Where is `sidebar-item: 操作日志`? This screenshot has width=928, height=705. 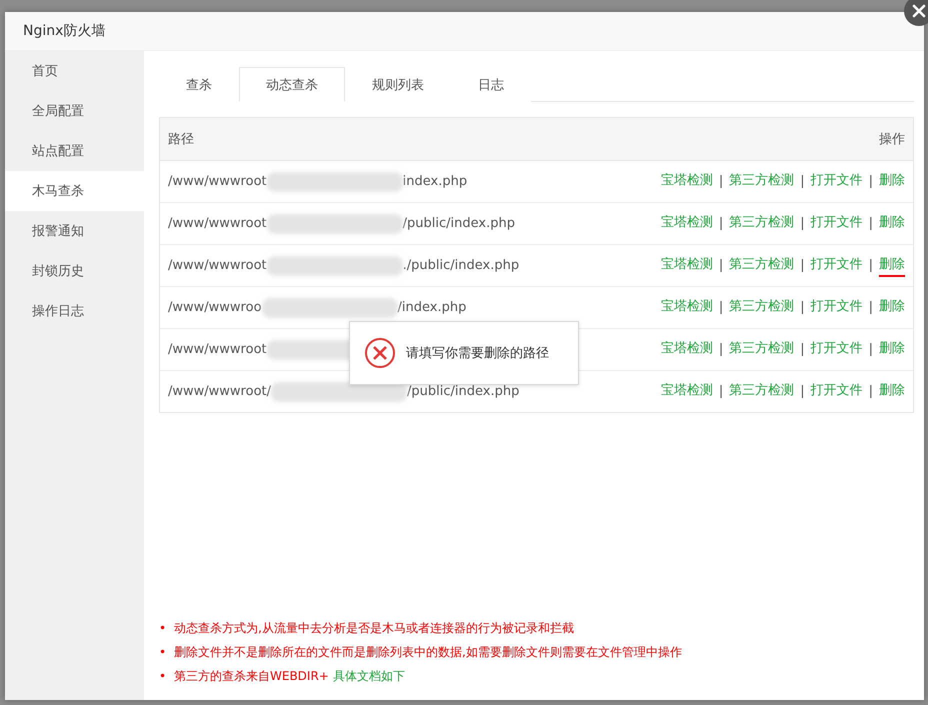
sidebar-item: 操作日志 is located at coordinates (74, 311).